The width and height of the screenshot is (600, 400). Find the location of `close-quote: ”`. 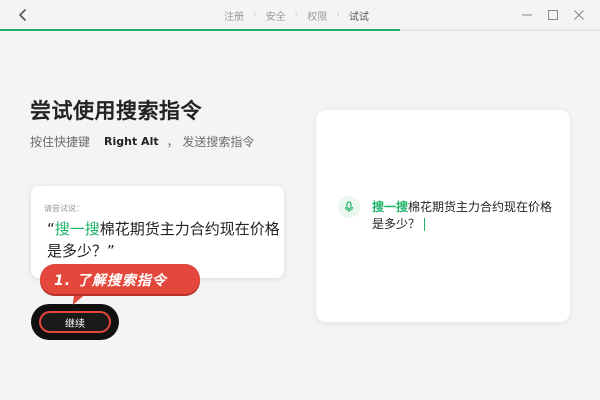

close-quote: ” is located at coordinates (111, 251).